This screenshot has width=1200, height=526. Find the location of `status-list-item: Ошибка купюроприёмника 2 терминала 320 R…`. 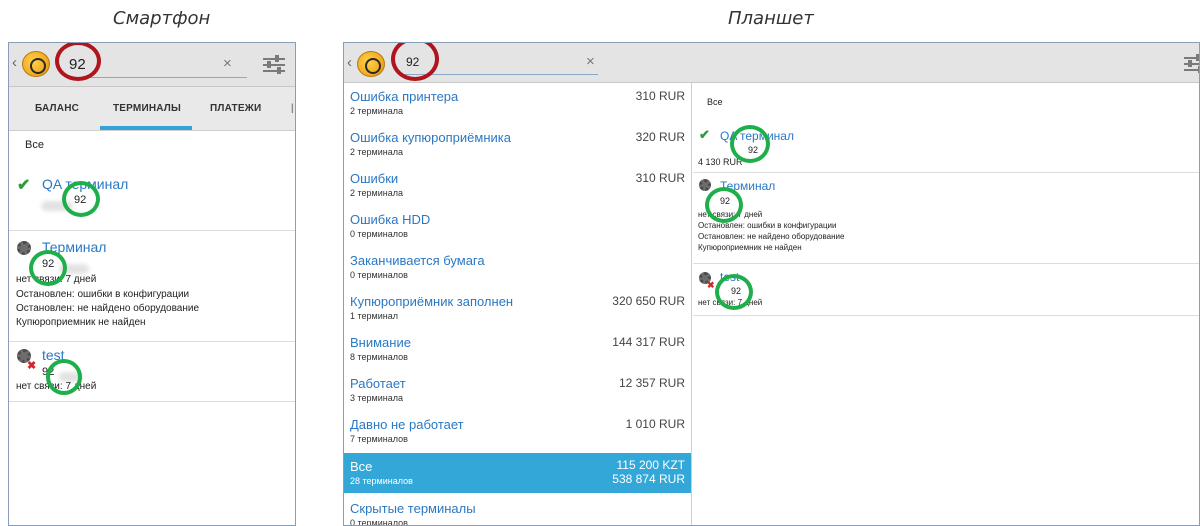

status-list-item: Ошибка купюроприёмника 2 терминала 320 R… is located at coordinates (517, 144).